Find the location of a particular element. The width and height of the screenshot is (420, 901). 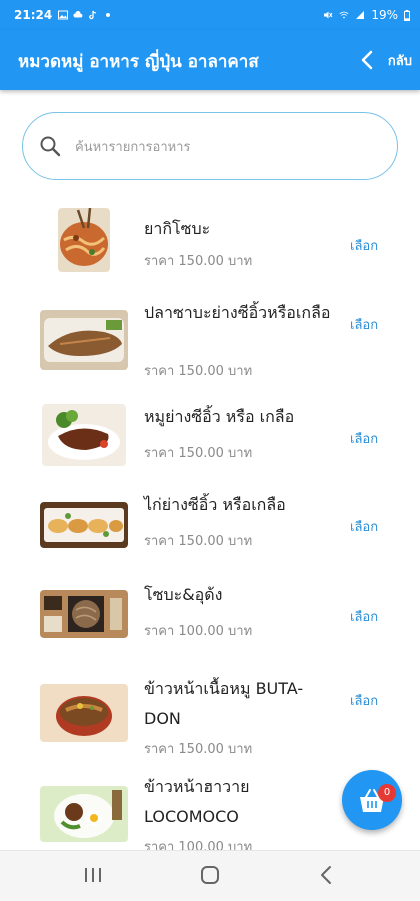

food-image-butadon is located at coordinates (84, 713).